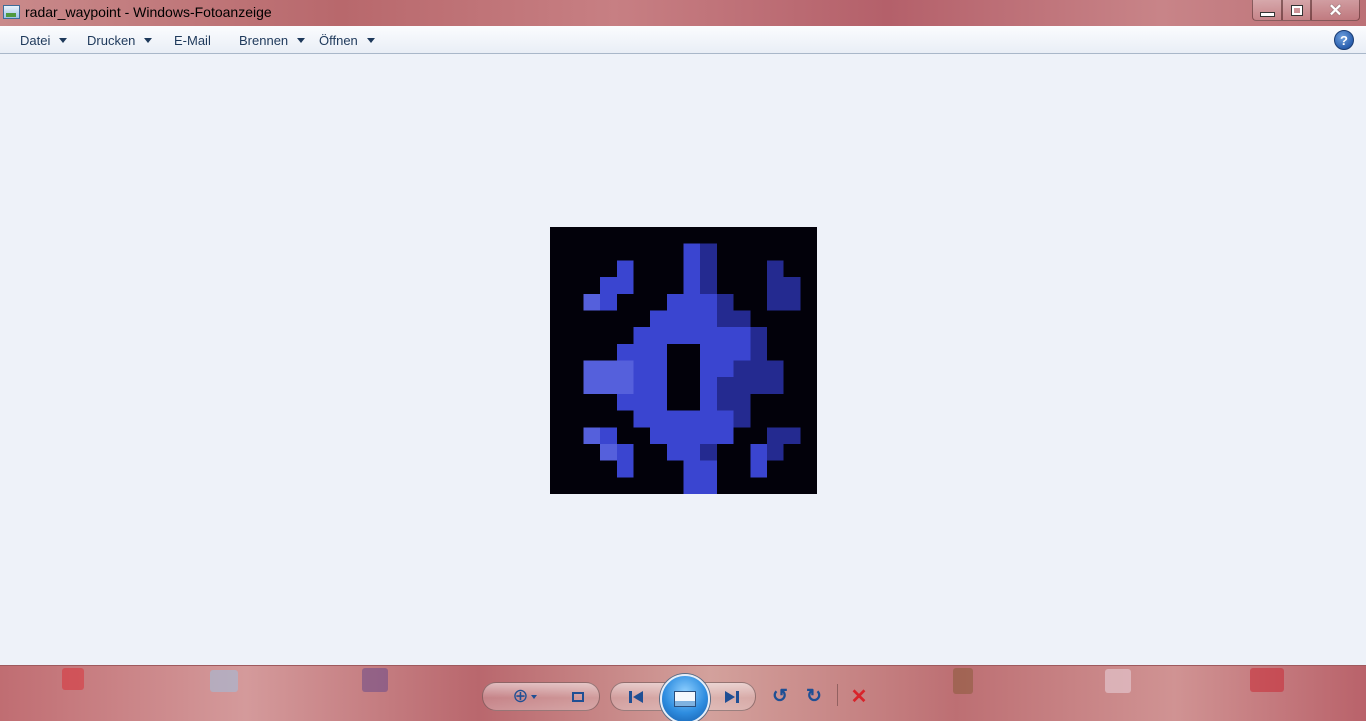  What do you see at coordinates (814, 696) in the screenshot?
I see `rotate-right-button: ↻` at bounding box center [814, 696].